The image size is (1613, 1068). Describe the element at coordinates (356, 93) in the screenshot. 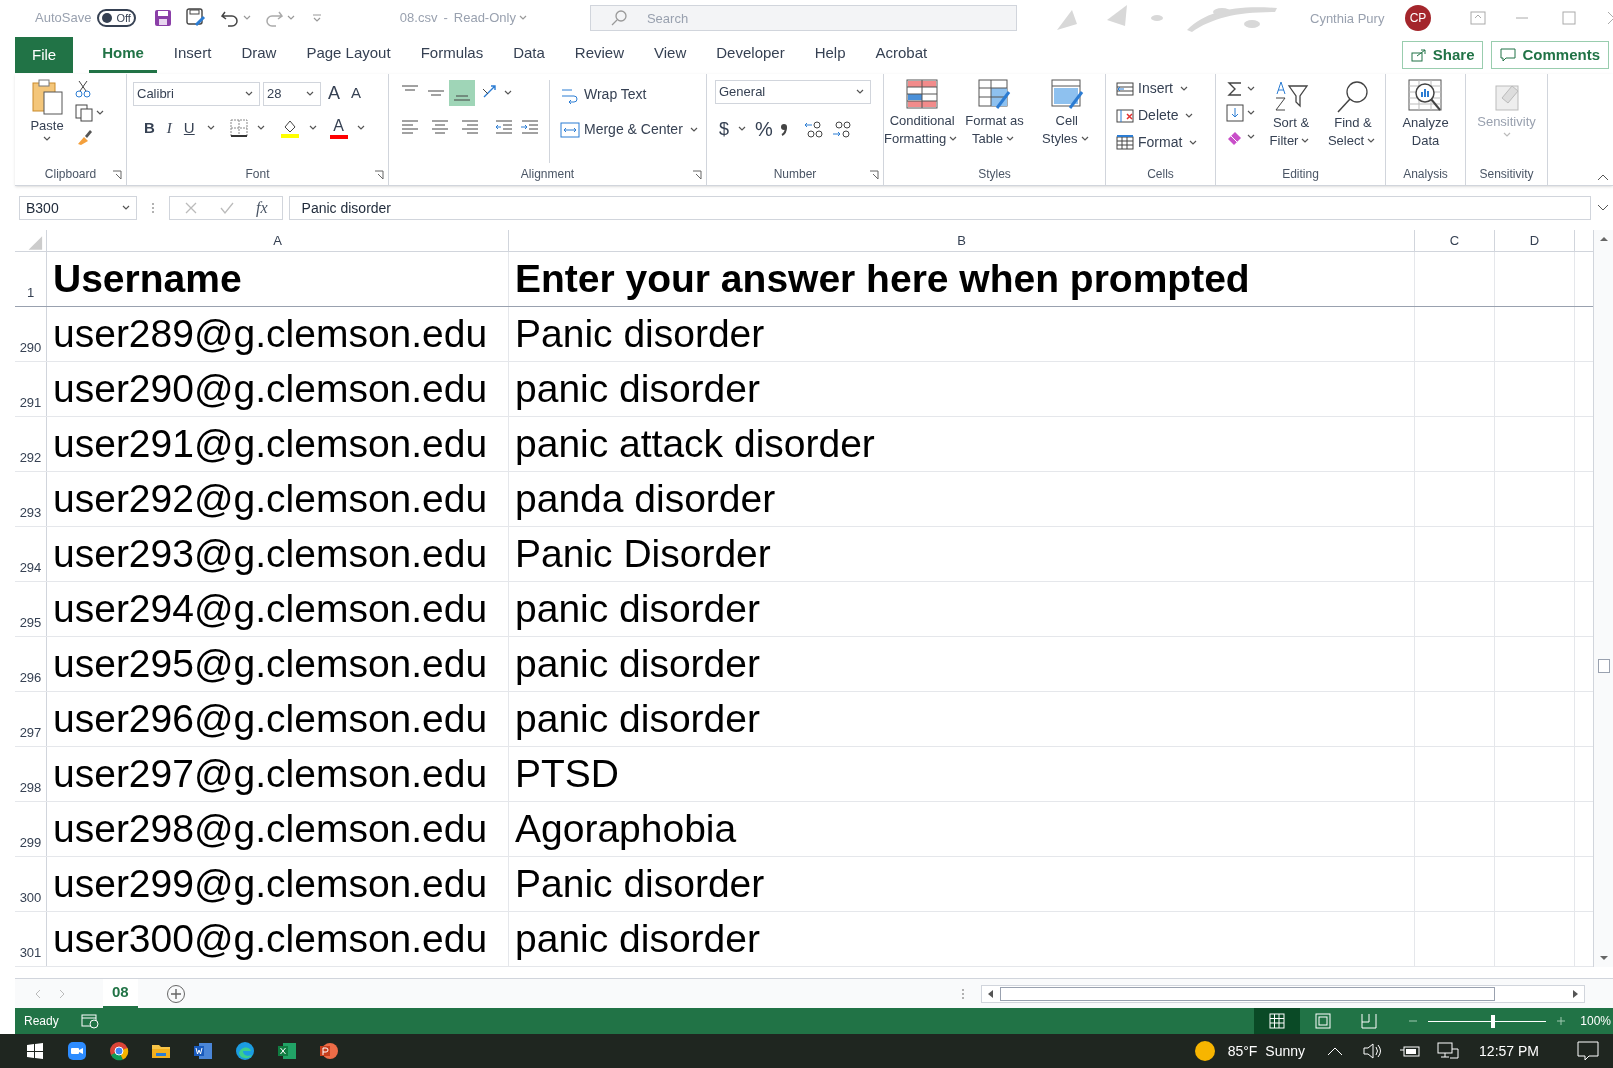

I see `decrease-font-button: A` at that location.